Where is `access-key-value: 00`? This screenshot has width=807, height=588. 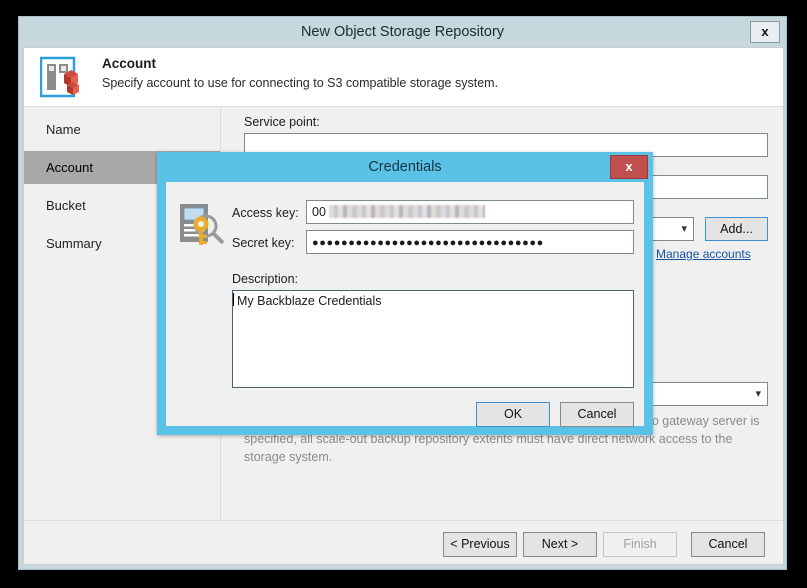 access-key-value: 00 is located at coordinates (319, 212).